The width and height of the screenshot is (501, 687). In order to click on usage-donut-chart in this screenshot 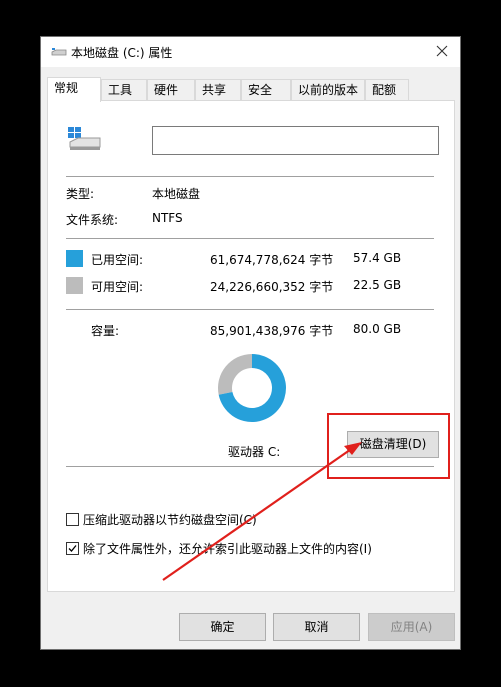, I will do `click(252, 388)`.